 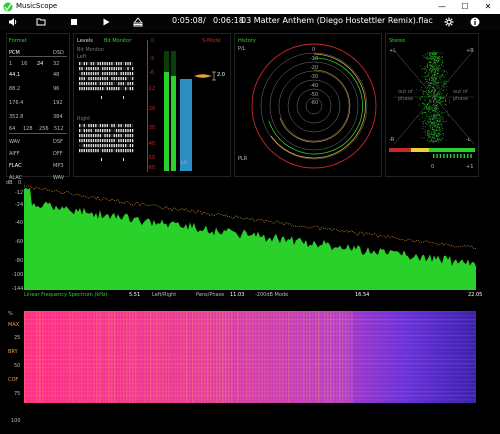 I want to click on out-of-phase-left-2: phase, so click(x=406, y=99).